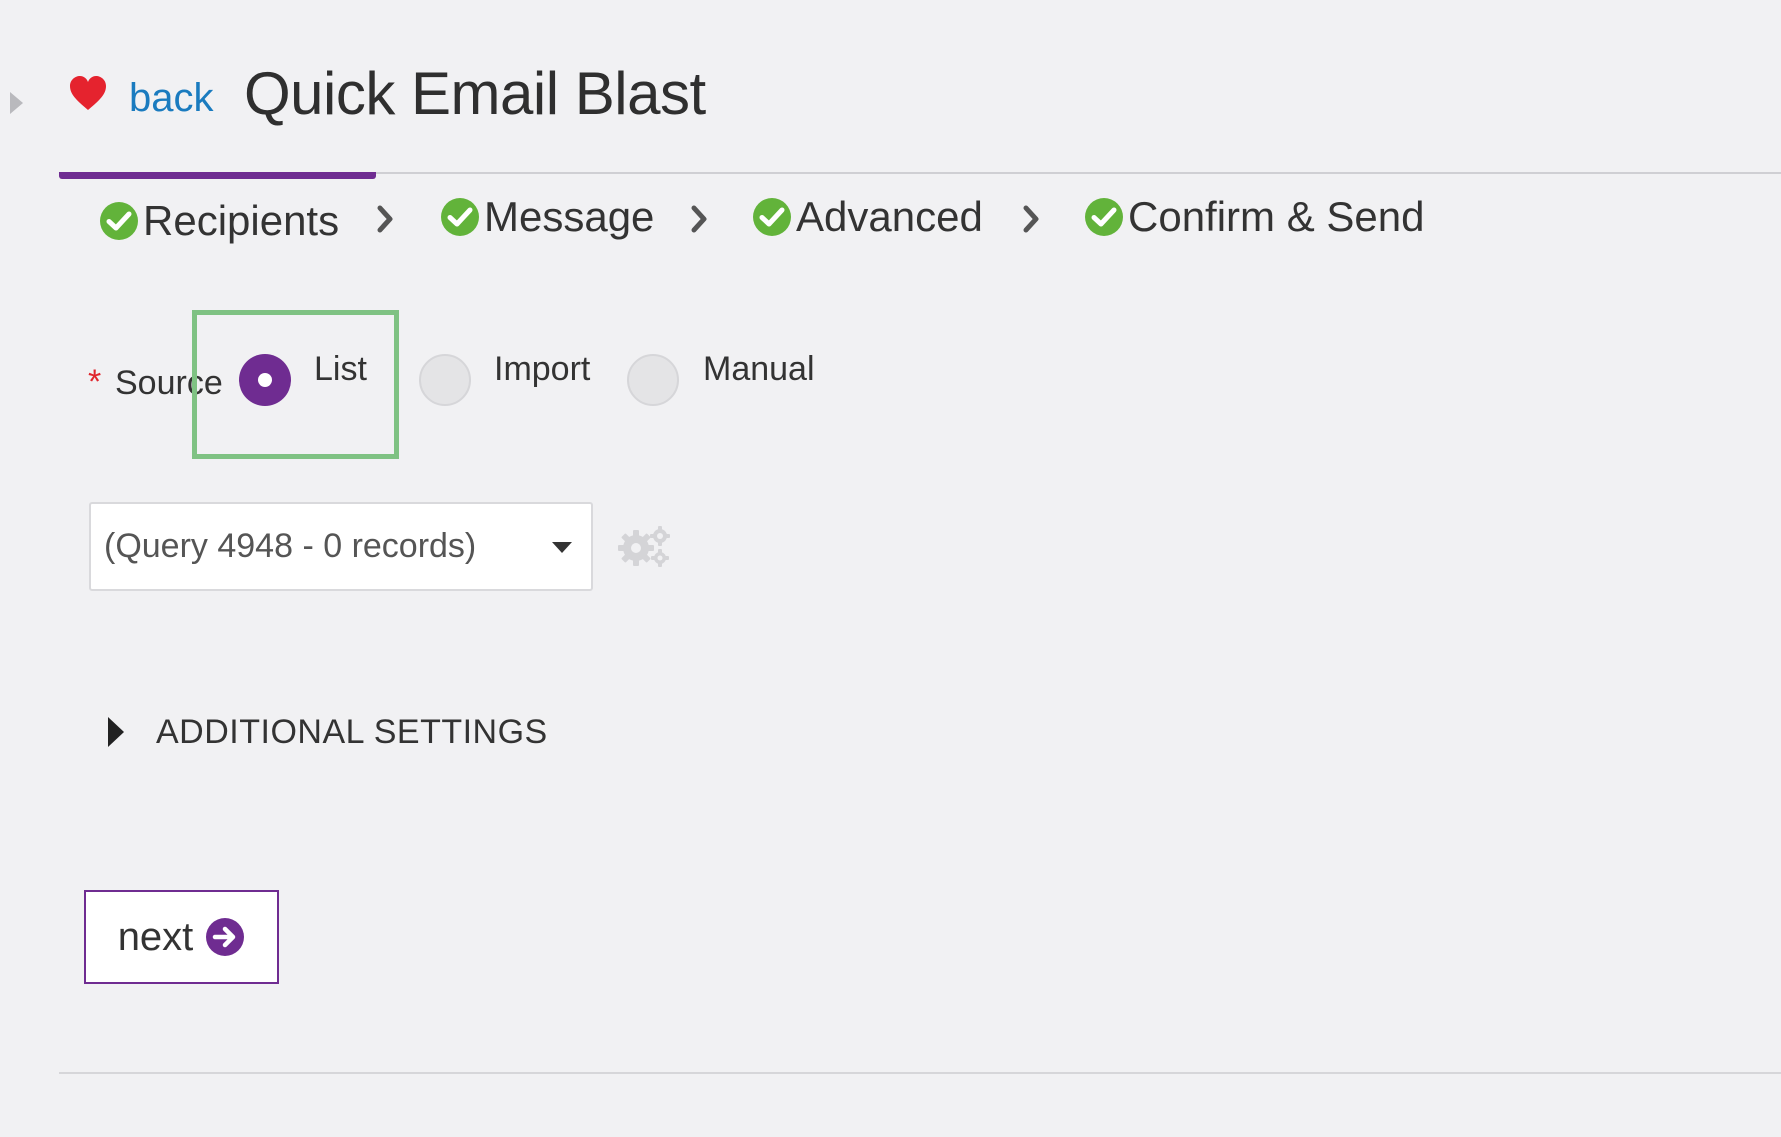  I want to click on step-recipients: Recipients, so click(219, 221).